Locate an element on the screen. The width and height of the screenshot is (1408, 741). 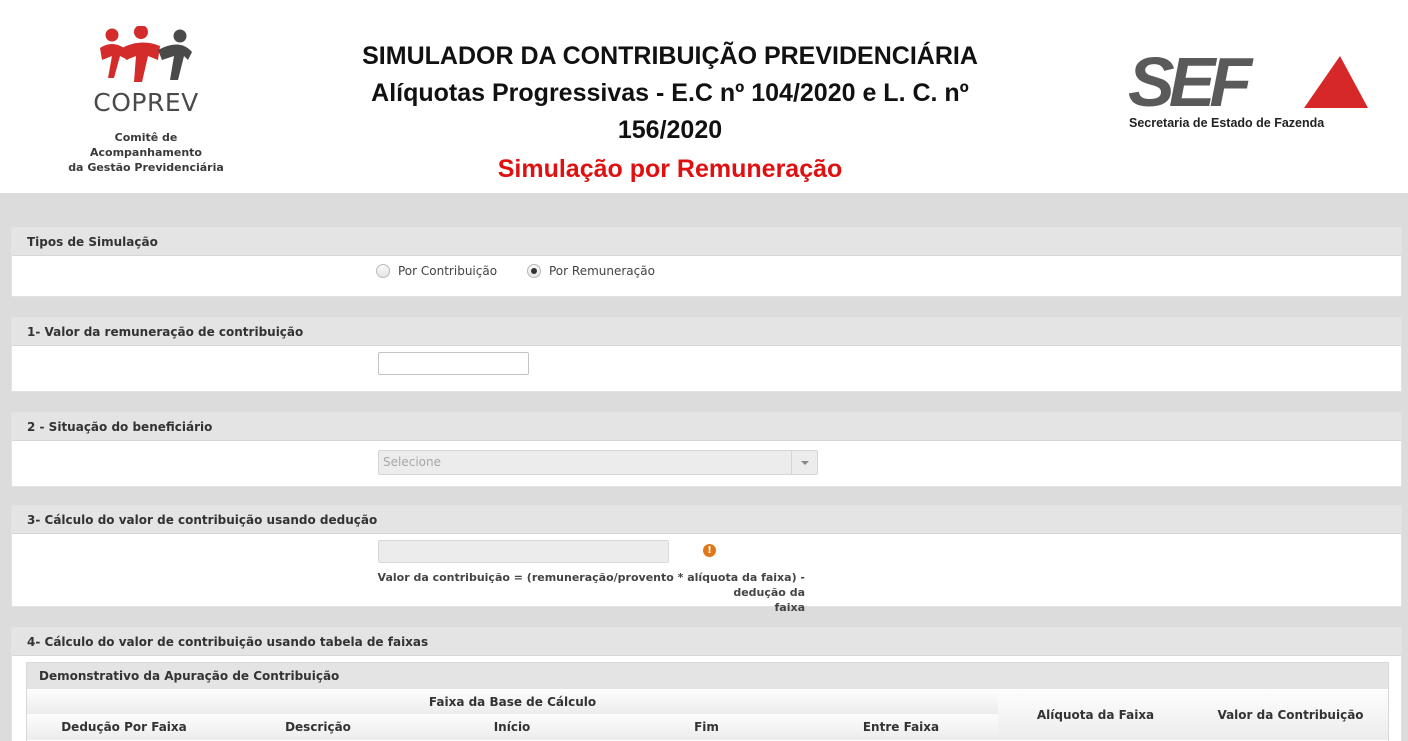
title-line-3: 156/2020 is located at coordinates (670, 130).